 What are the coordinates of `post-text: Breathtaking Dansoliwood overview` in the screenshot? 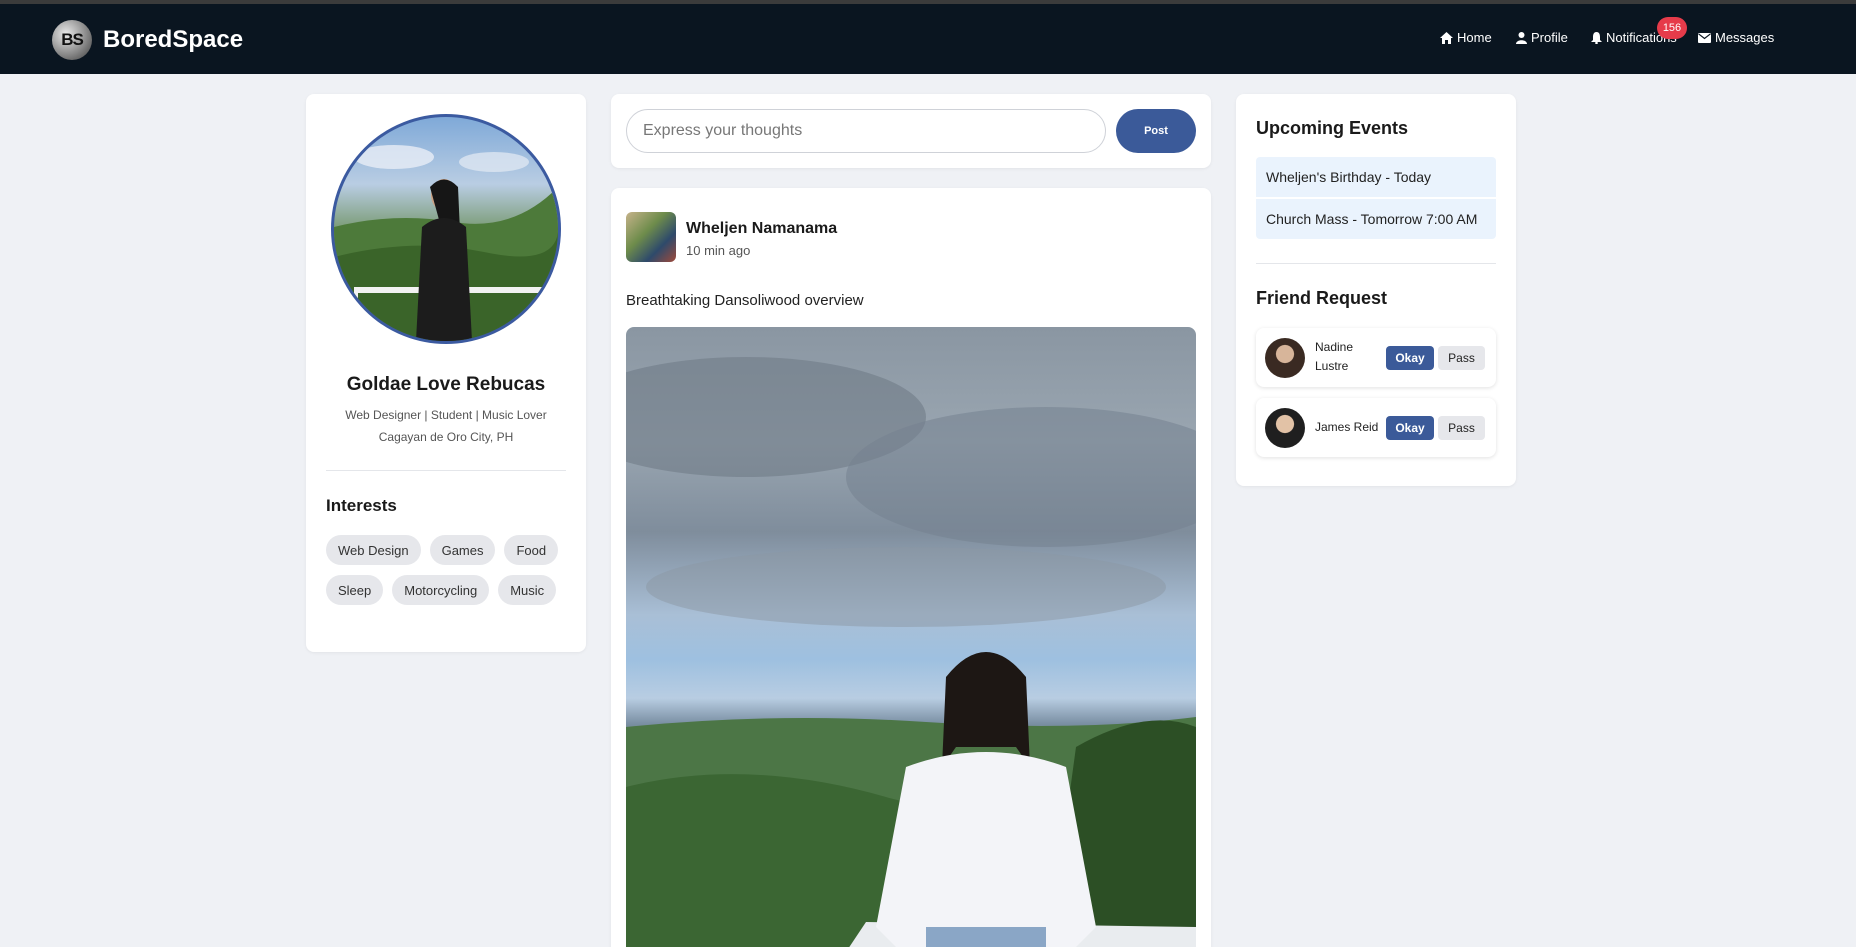 It's located at (745, 300).